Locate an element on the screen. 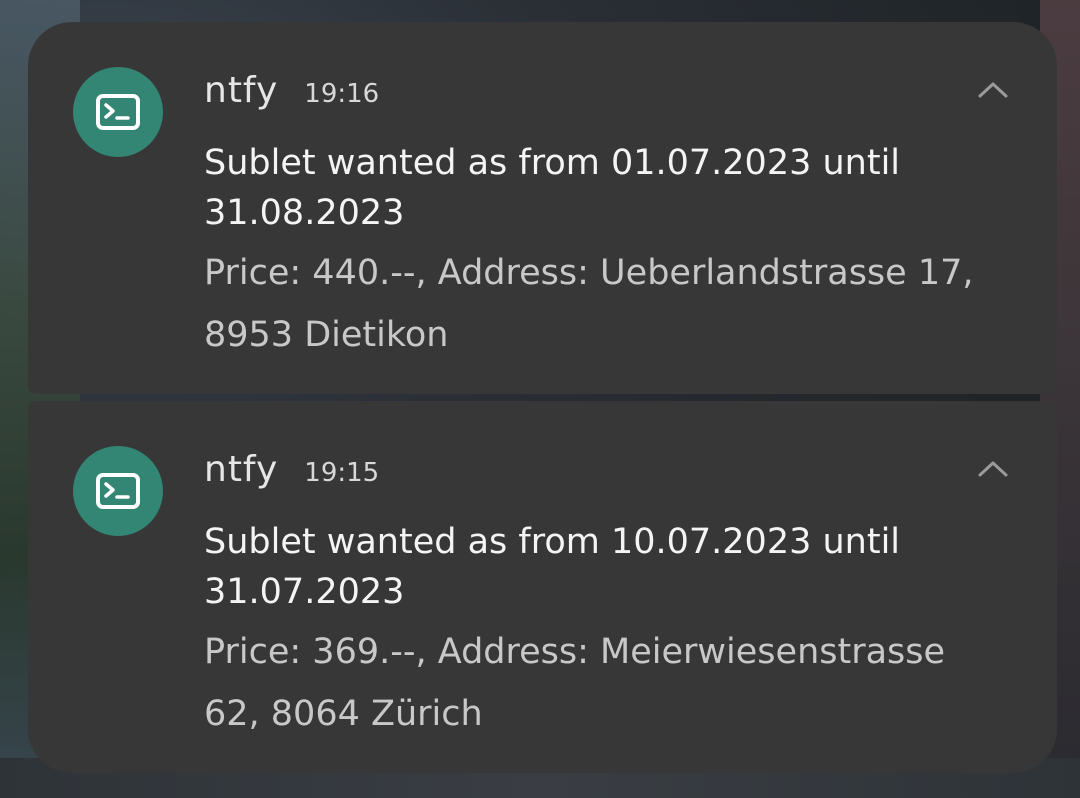  notification-header: ntfy 19:16 is located at coordinates (291, 90).